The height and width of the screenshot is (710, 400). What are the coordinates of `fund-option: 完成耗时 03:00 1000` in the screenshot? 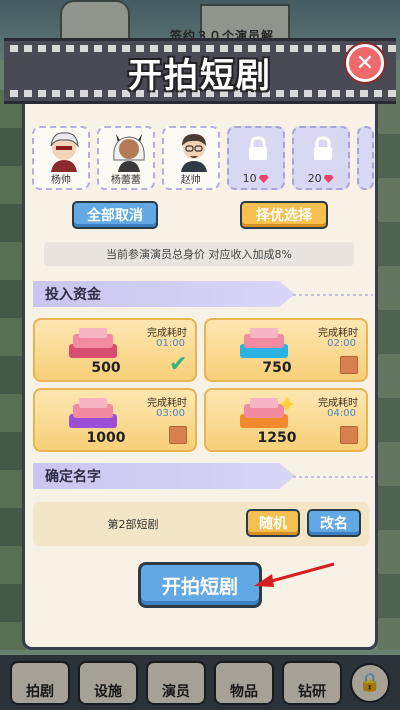 It's located at (115, 420).